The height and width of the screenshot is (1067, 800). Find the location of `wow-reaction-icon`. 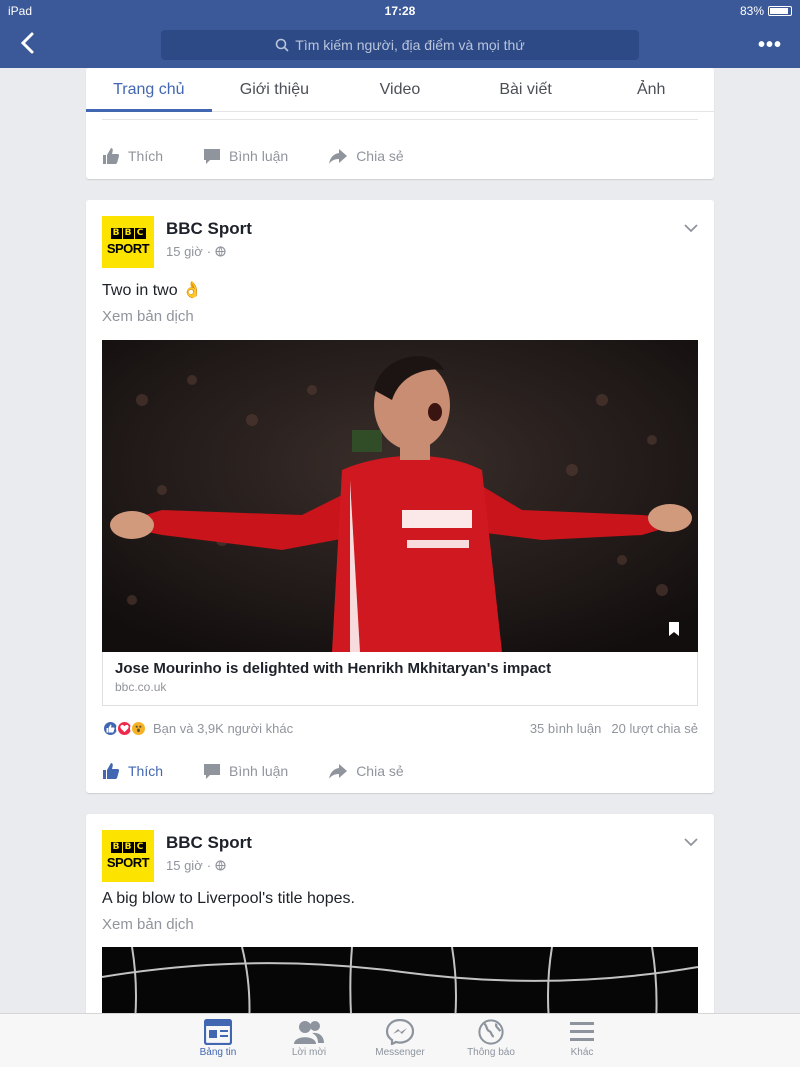

wow-reaction-icon is located at coordinates (138, 728).